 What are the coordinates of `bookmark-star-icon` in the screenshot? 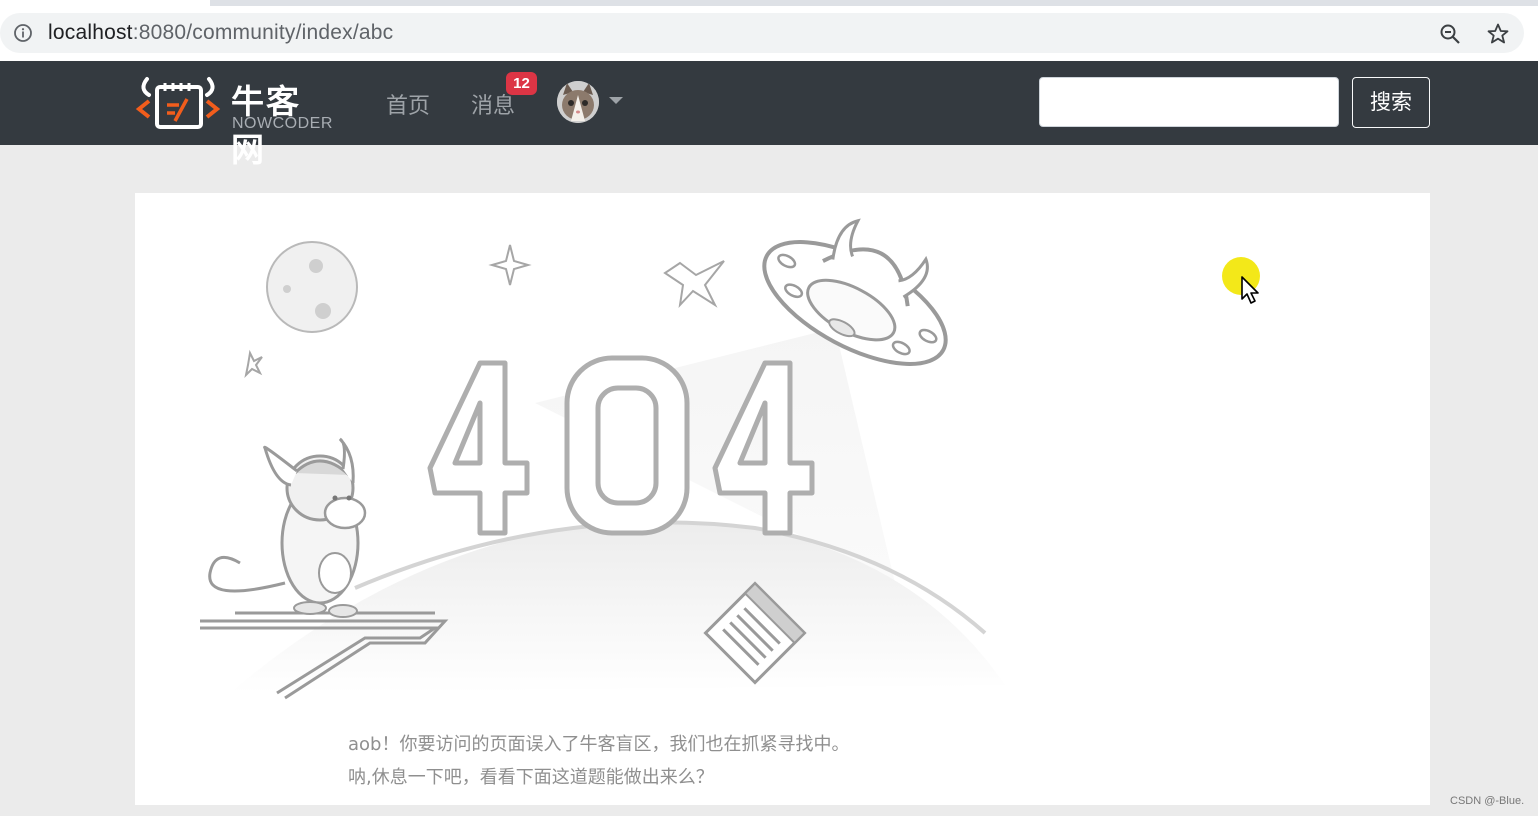 It's located at (1498, 34).